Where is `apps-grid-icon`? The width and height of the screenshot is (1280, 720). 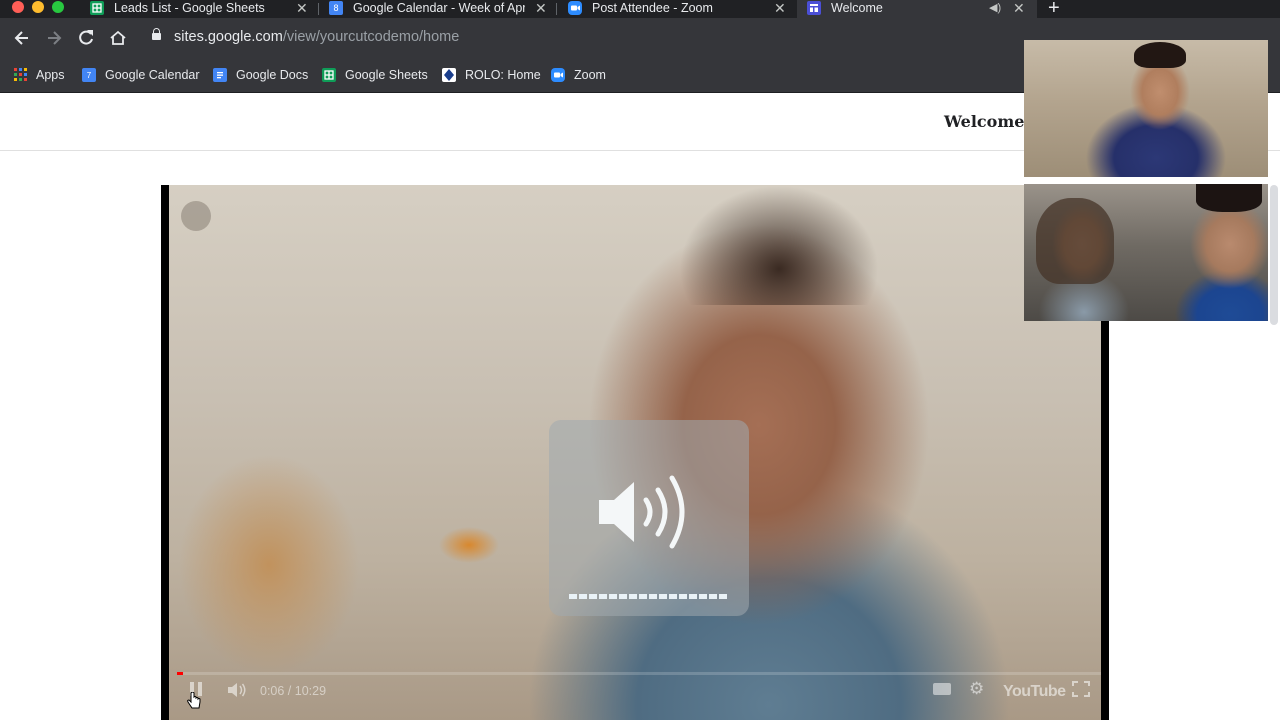
apps-grid-icon is located at coordinates (20, 75).